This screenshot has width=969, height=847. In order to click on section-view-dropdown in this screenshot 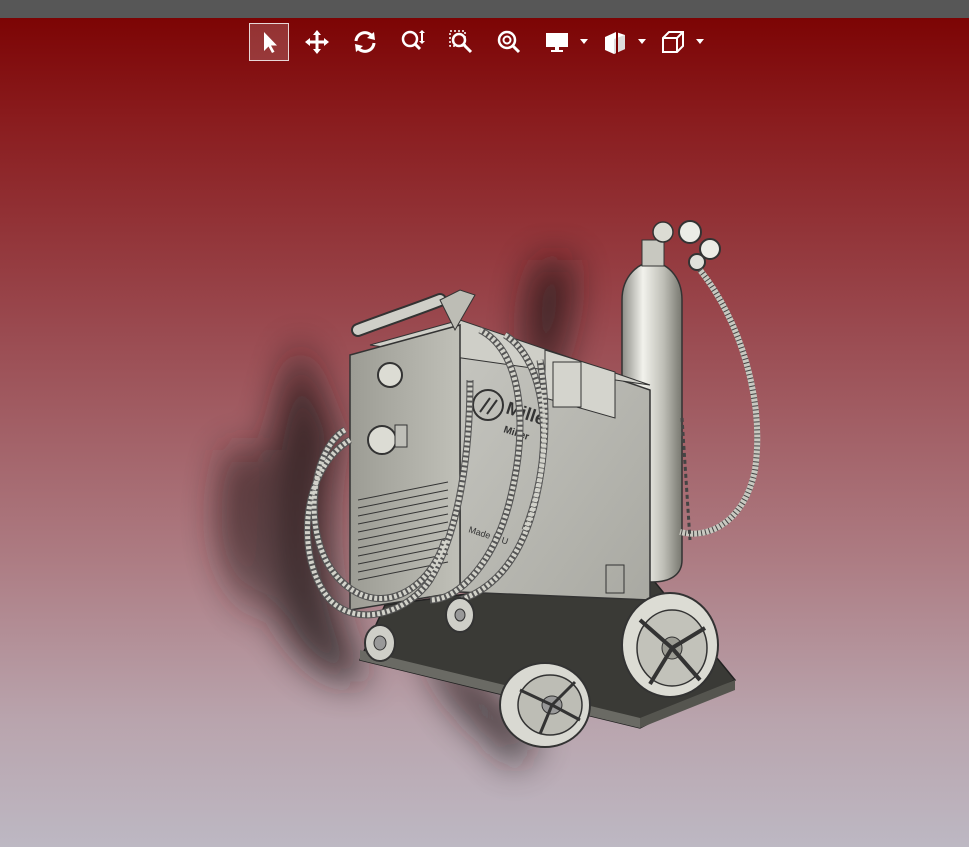, I will do `click(642, 42)`.